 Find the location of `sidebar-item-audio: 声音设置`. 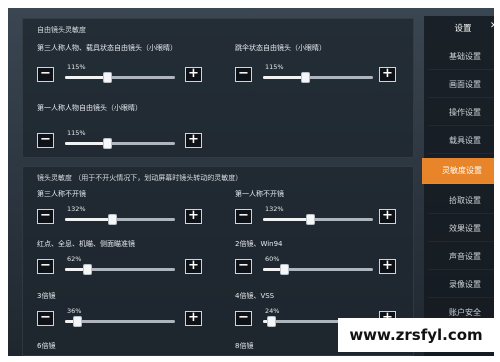

sidebar-item-audio: 声音设置 is located at coordinates (461, 257).